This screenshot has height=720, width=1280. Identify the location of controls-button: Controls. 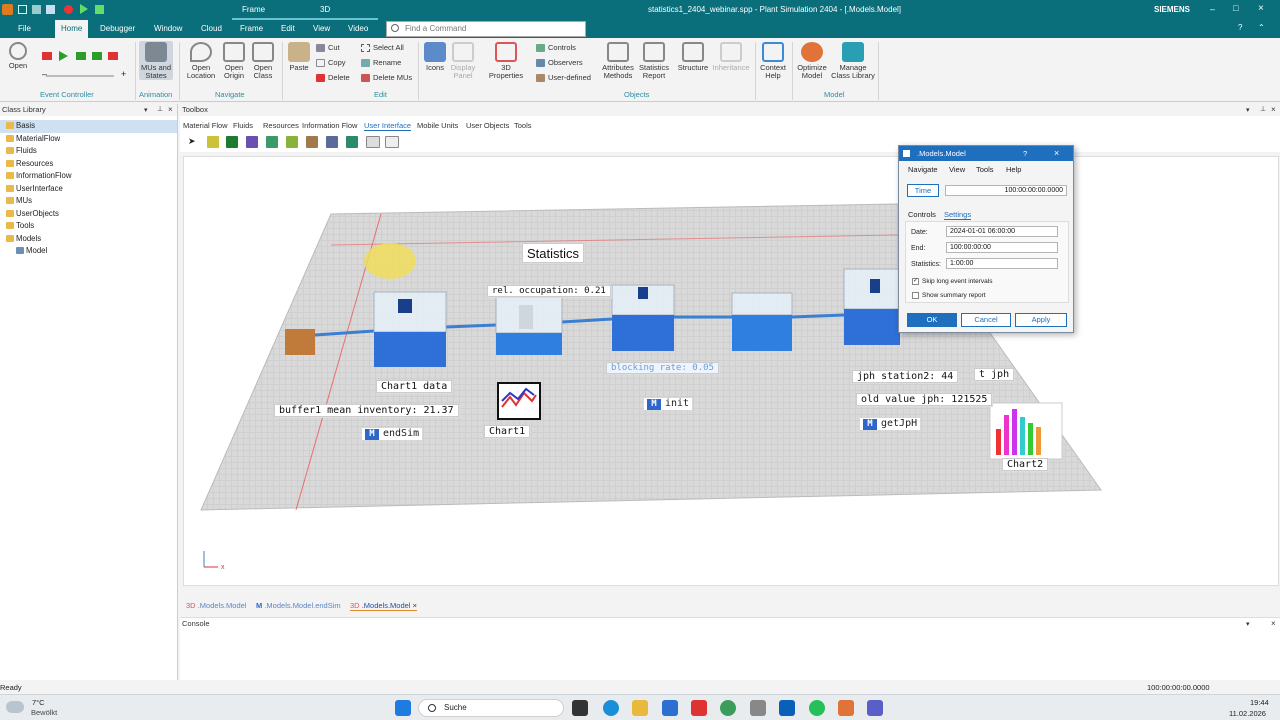
(556, 48).